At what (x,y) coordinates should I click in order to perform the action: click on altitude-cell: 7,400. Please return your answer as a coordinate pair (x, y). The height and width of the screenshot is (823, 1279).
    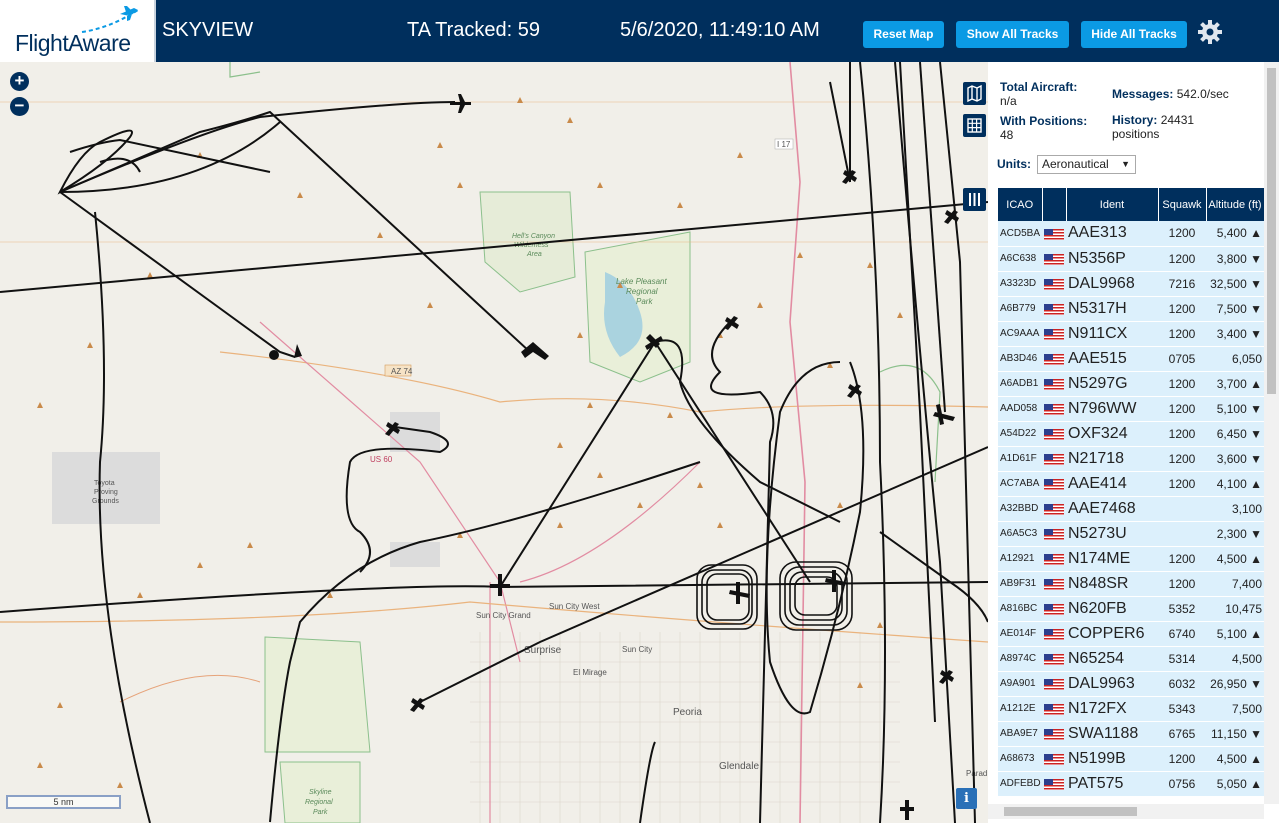
    Looking at the image, I should click on (1235, 584).